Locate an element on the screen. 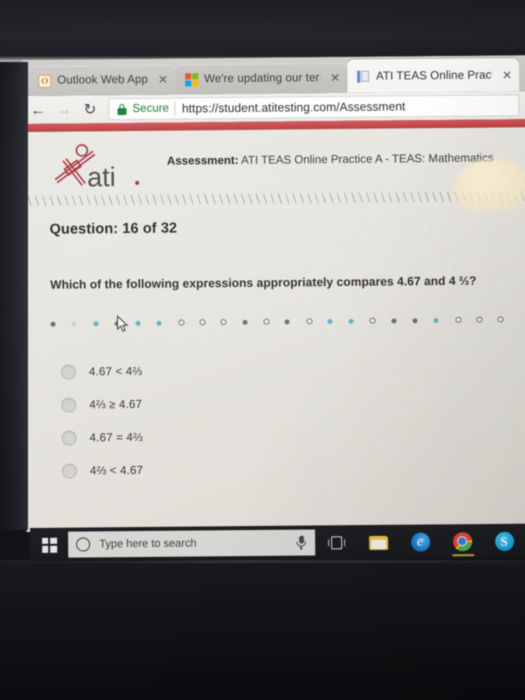  microphone-icon is located at coordinates (301, 542).